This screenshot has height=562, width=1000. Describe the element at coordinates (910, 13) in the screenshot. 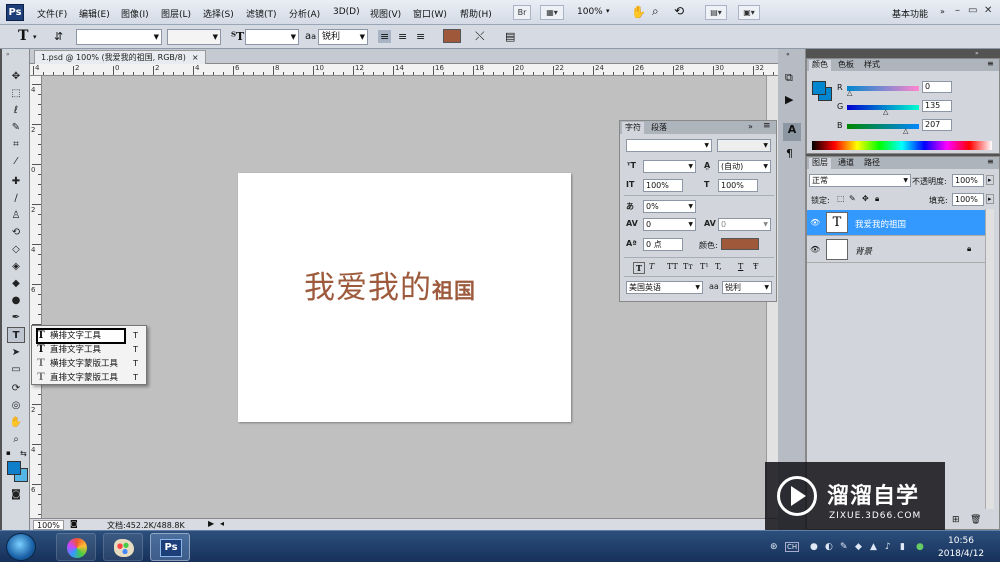

I see `workspace-switcher: 基本功能` at that location.